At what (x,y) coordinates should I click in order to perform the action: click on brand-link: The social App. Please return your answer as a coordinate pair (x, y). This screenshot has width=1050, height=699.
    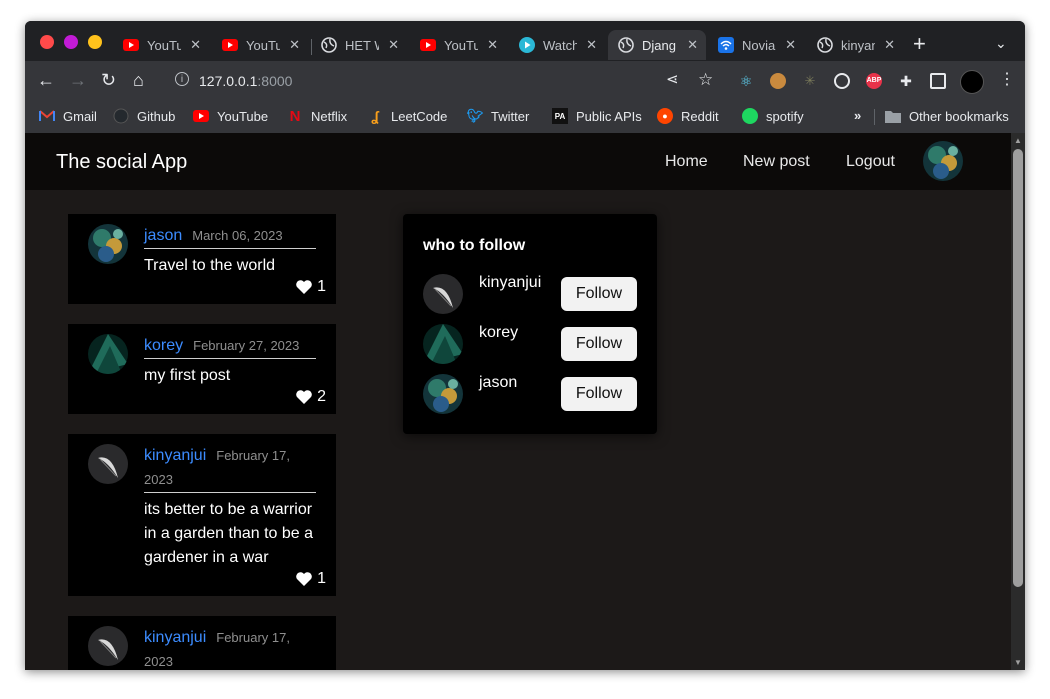
    Looking at the image, I should click on (121, 162).